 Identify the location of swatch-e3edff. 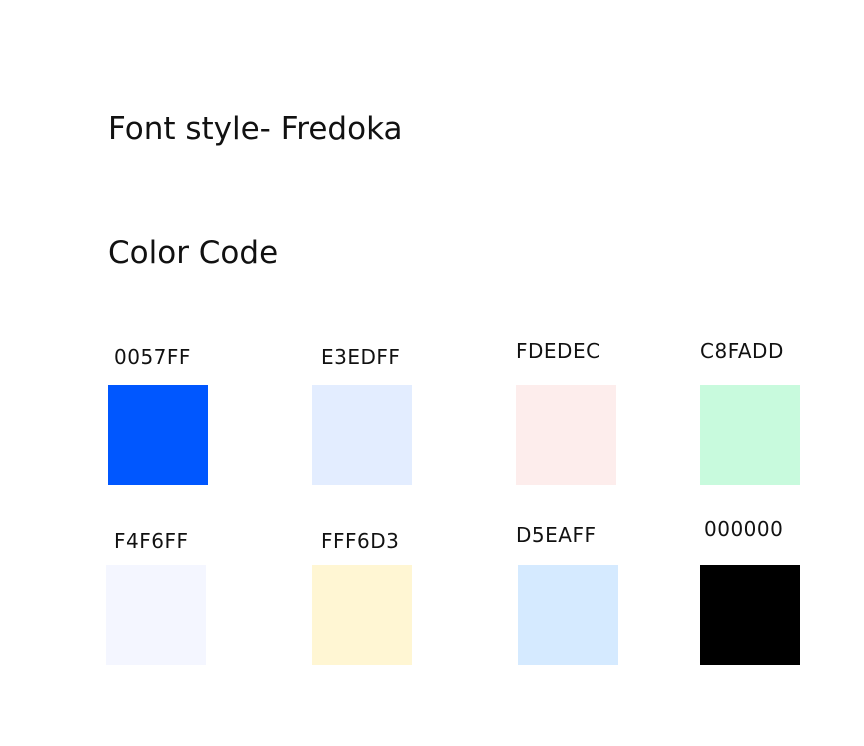
(362, 435).